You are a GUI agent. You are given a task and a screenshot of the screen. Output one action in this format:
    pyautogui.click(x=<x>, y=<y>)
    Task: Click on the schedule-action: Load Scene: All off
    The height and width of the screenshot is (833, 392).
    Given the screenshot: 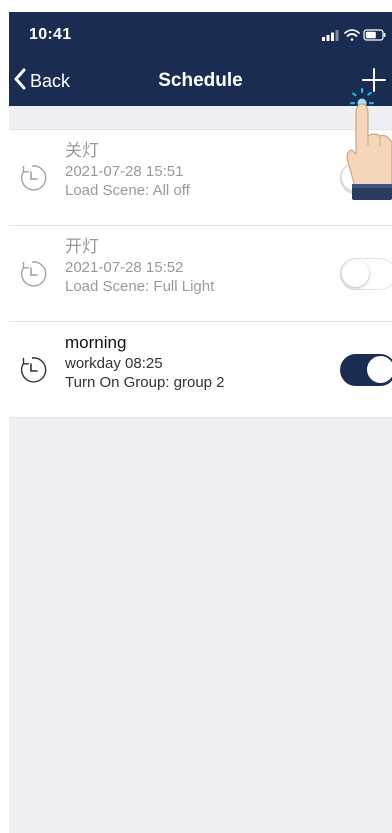 What is the action you would take?
    pyautogui.click(x=127, y=190)
    